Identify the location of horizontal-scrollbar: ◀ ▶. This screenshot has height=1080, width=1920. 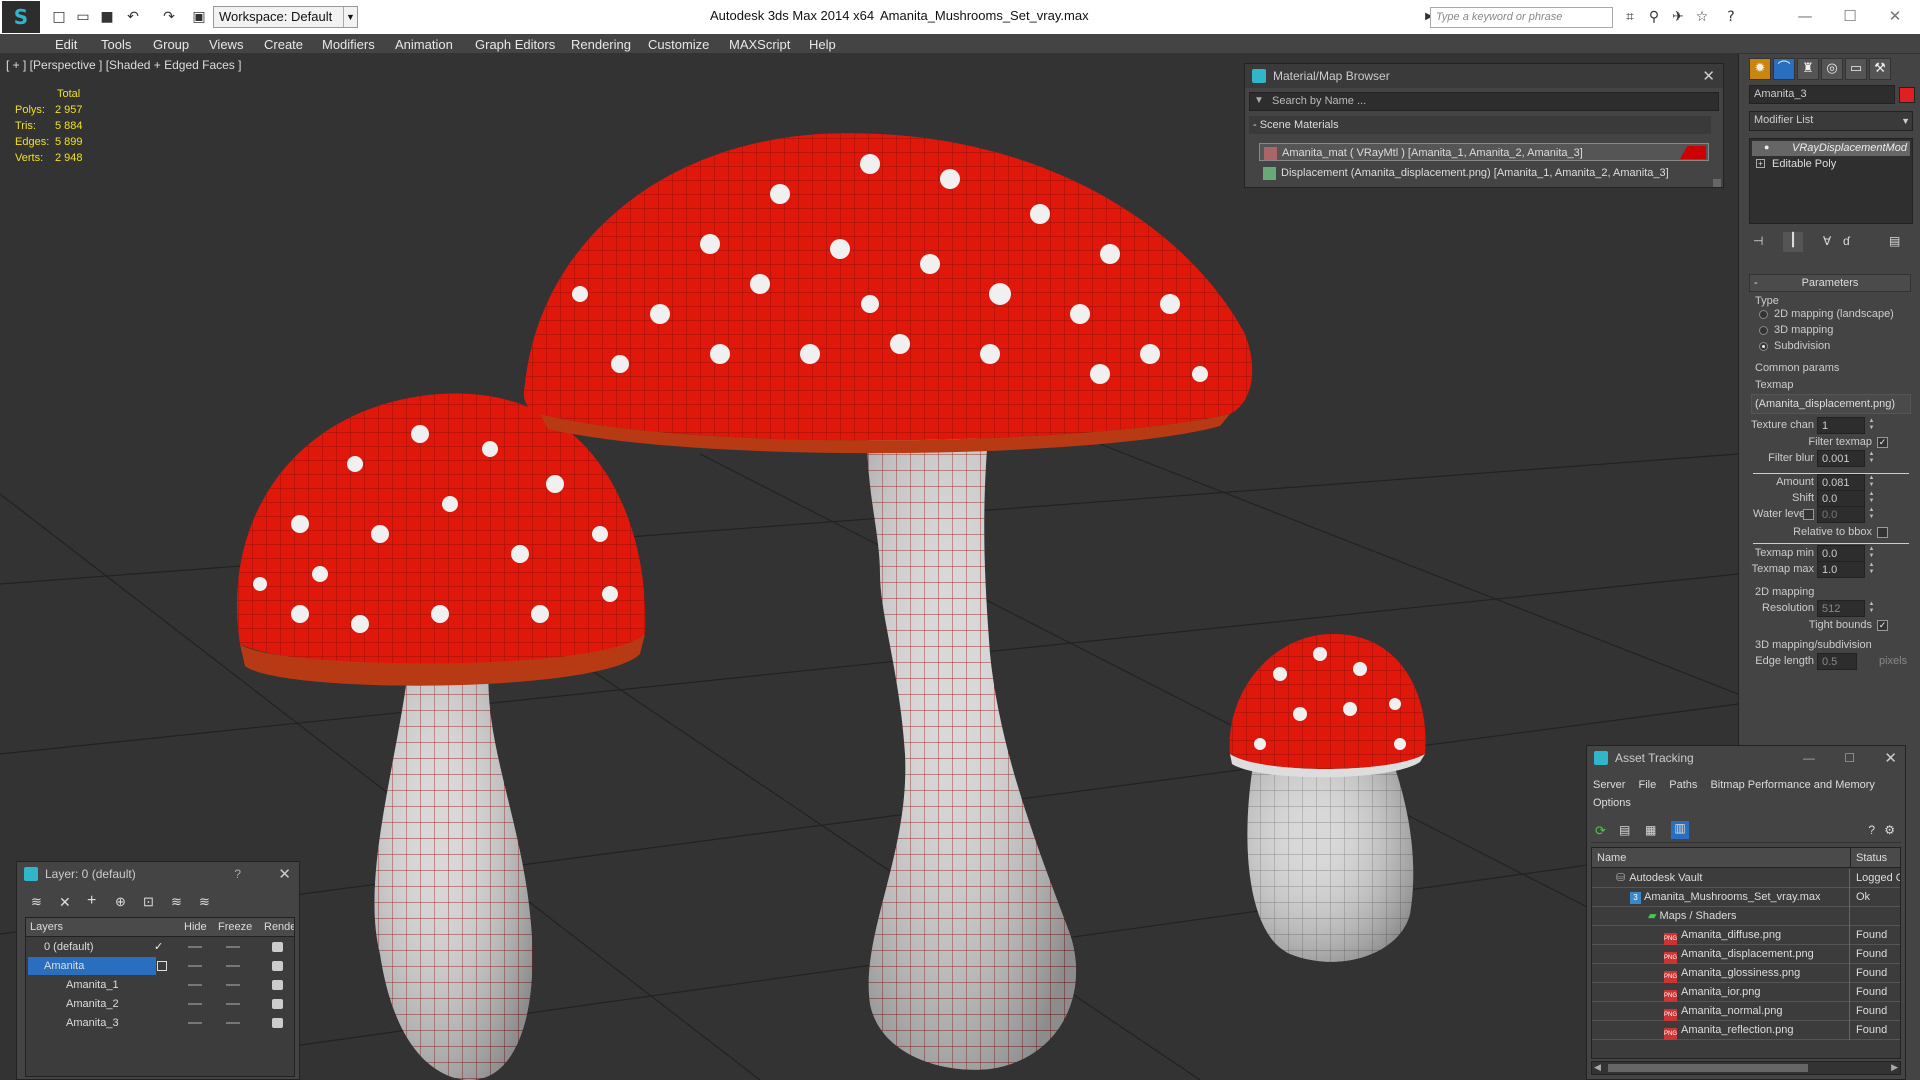
(1746, 1068).